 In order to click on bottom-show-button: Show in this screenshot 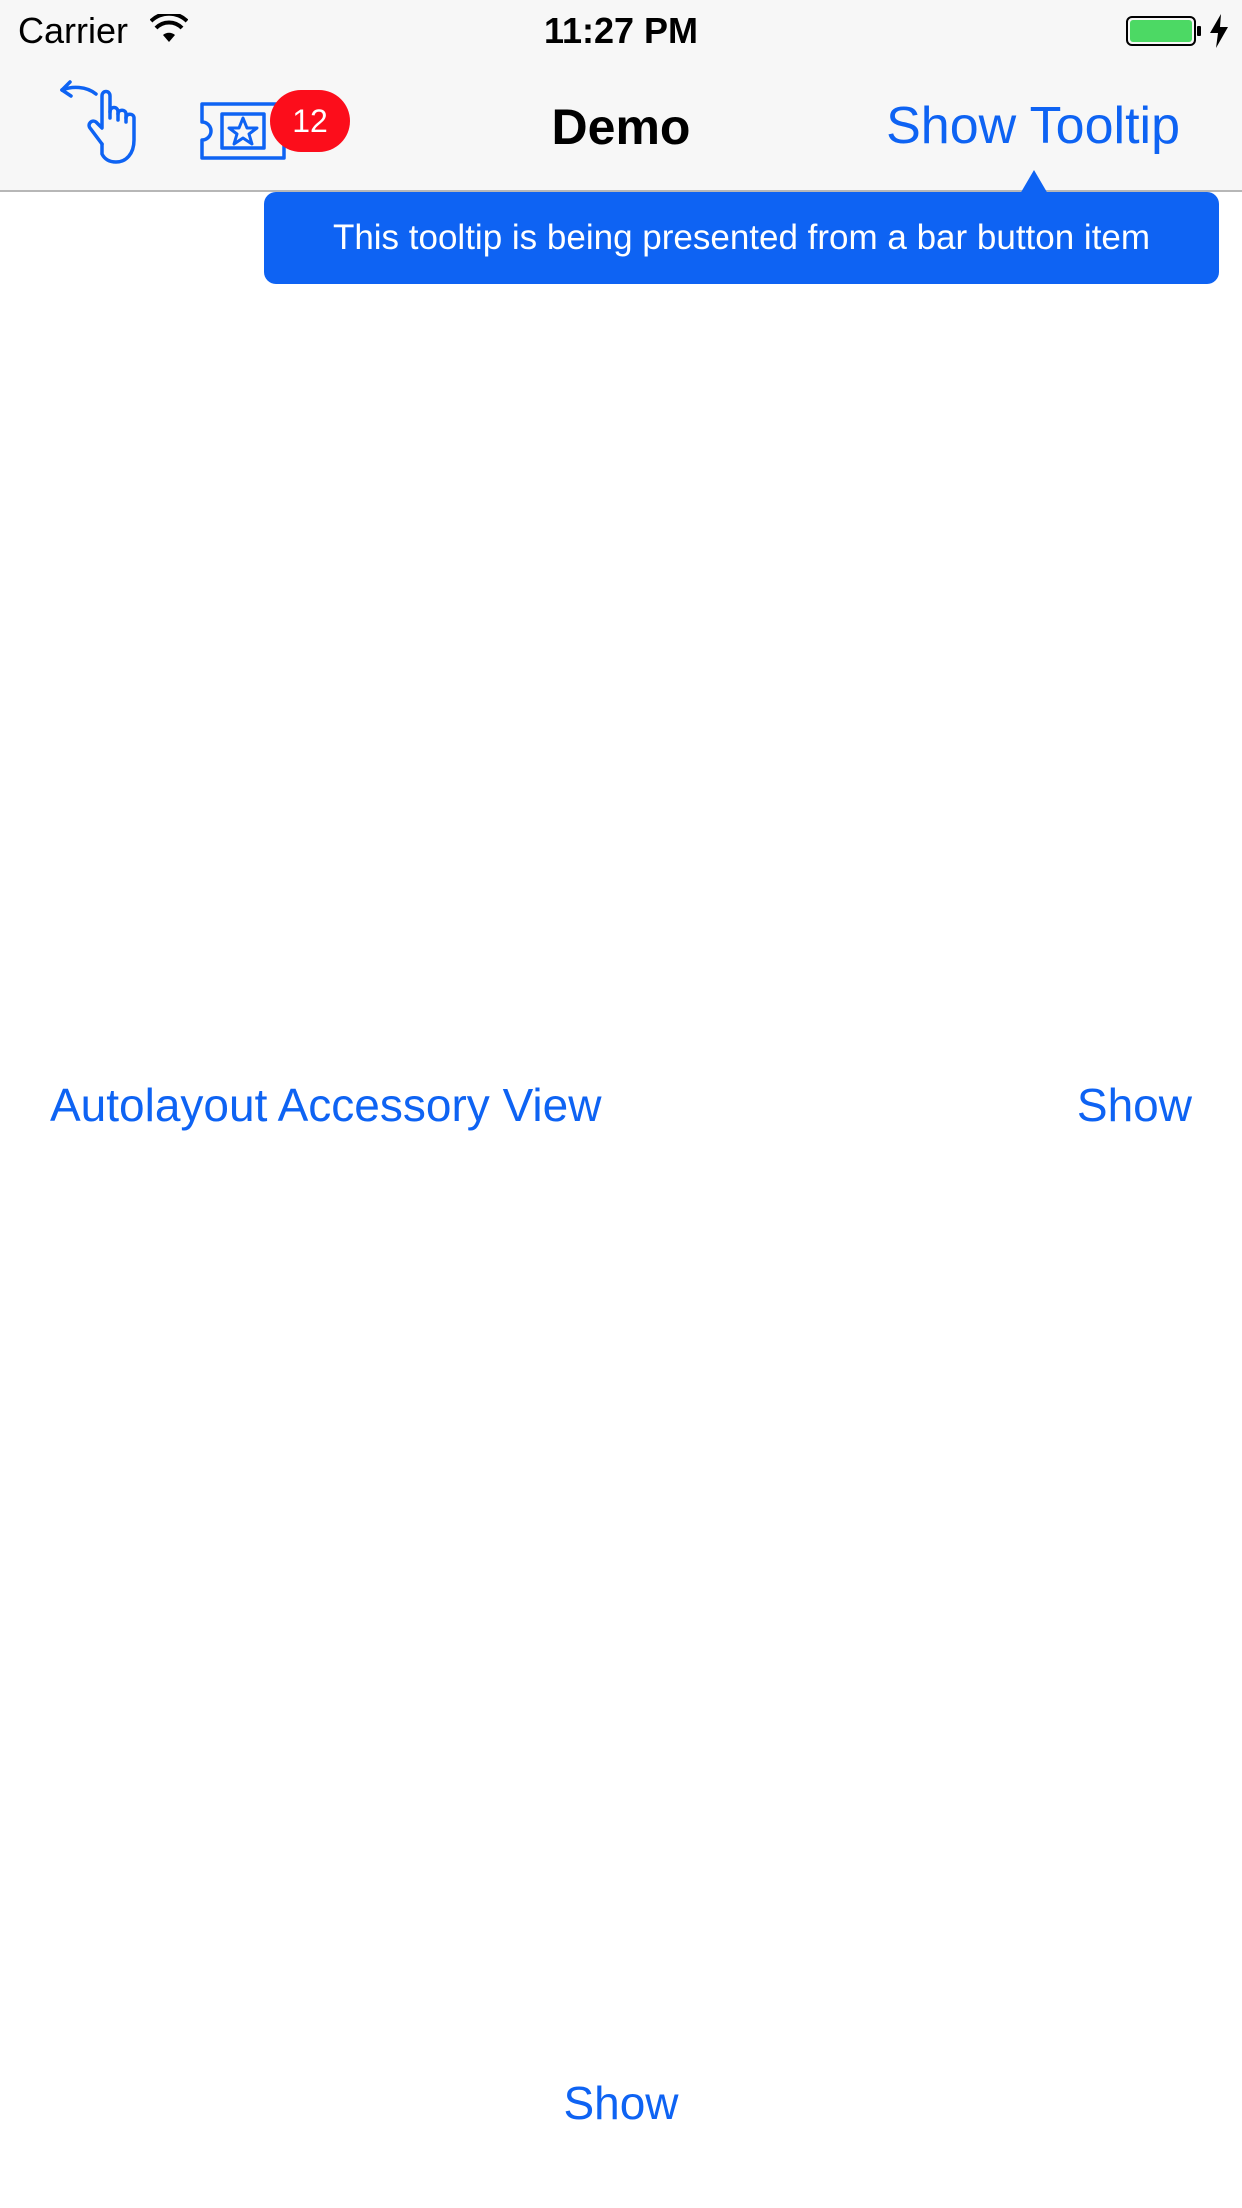, I will do `click(621, 2103)`.